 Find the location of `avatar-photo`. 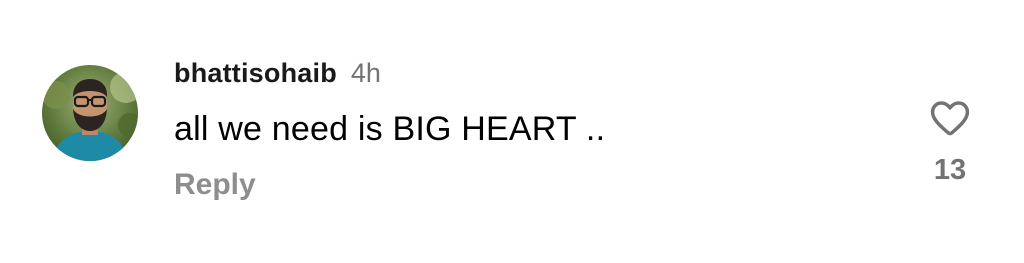

avatar-photo is located at coordinates (90, 113).